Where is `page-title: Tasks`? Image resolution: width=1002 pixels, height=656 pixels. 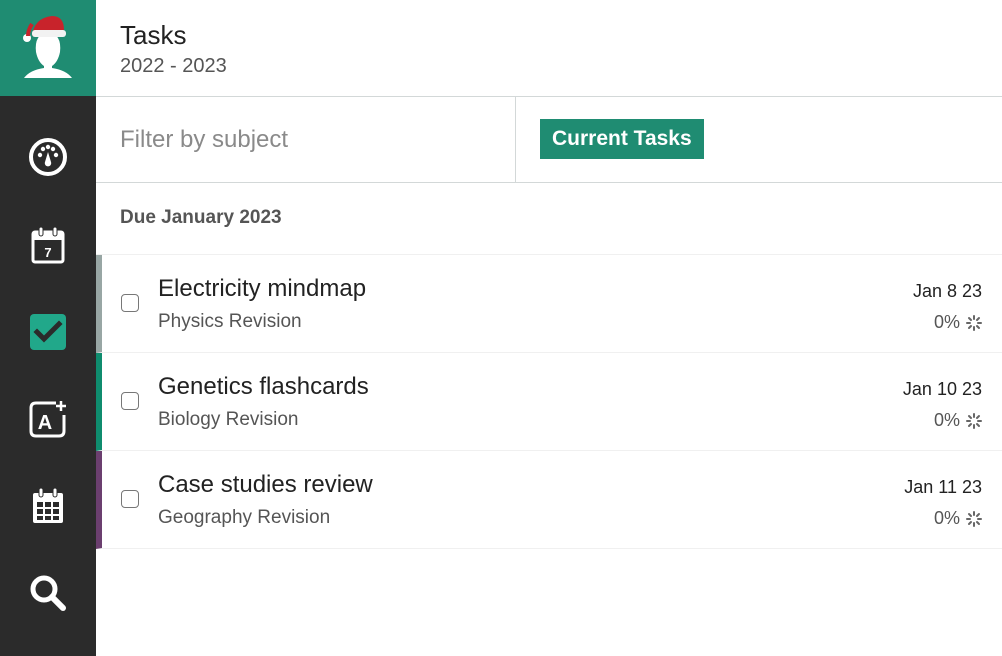
page-title: Tasks is located at coordinates (153, 35).